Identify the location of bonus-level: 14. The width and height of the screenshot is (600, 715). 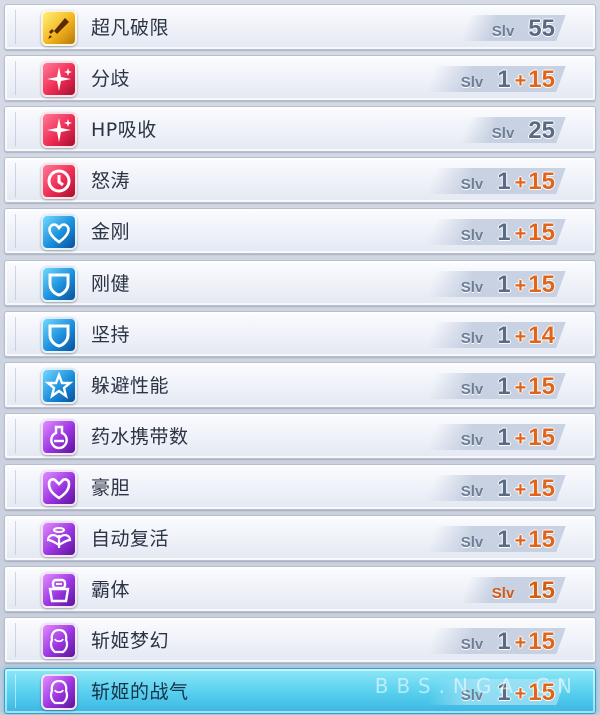
(541, 335).